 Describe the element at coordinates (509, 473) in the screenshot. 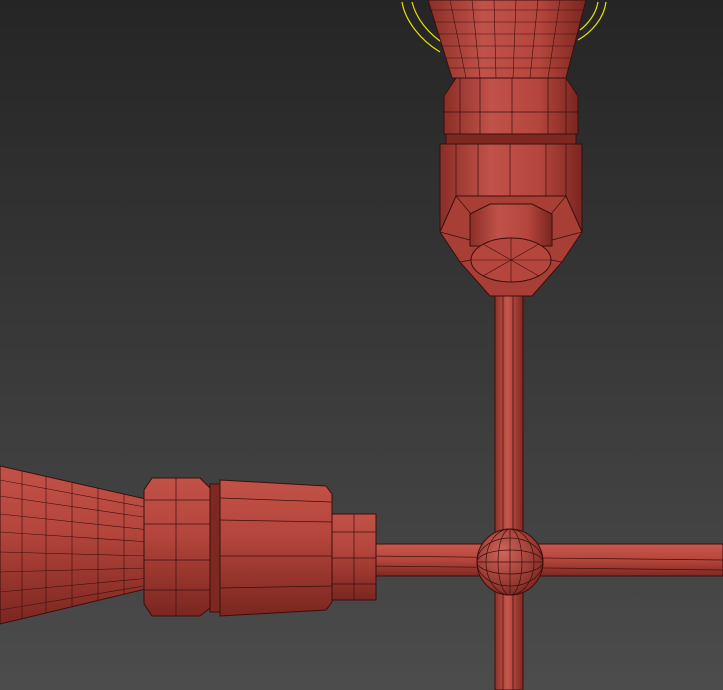

I see `vertical-rod` at that location.